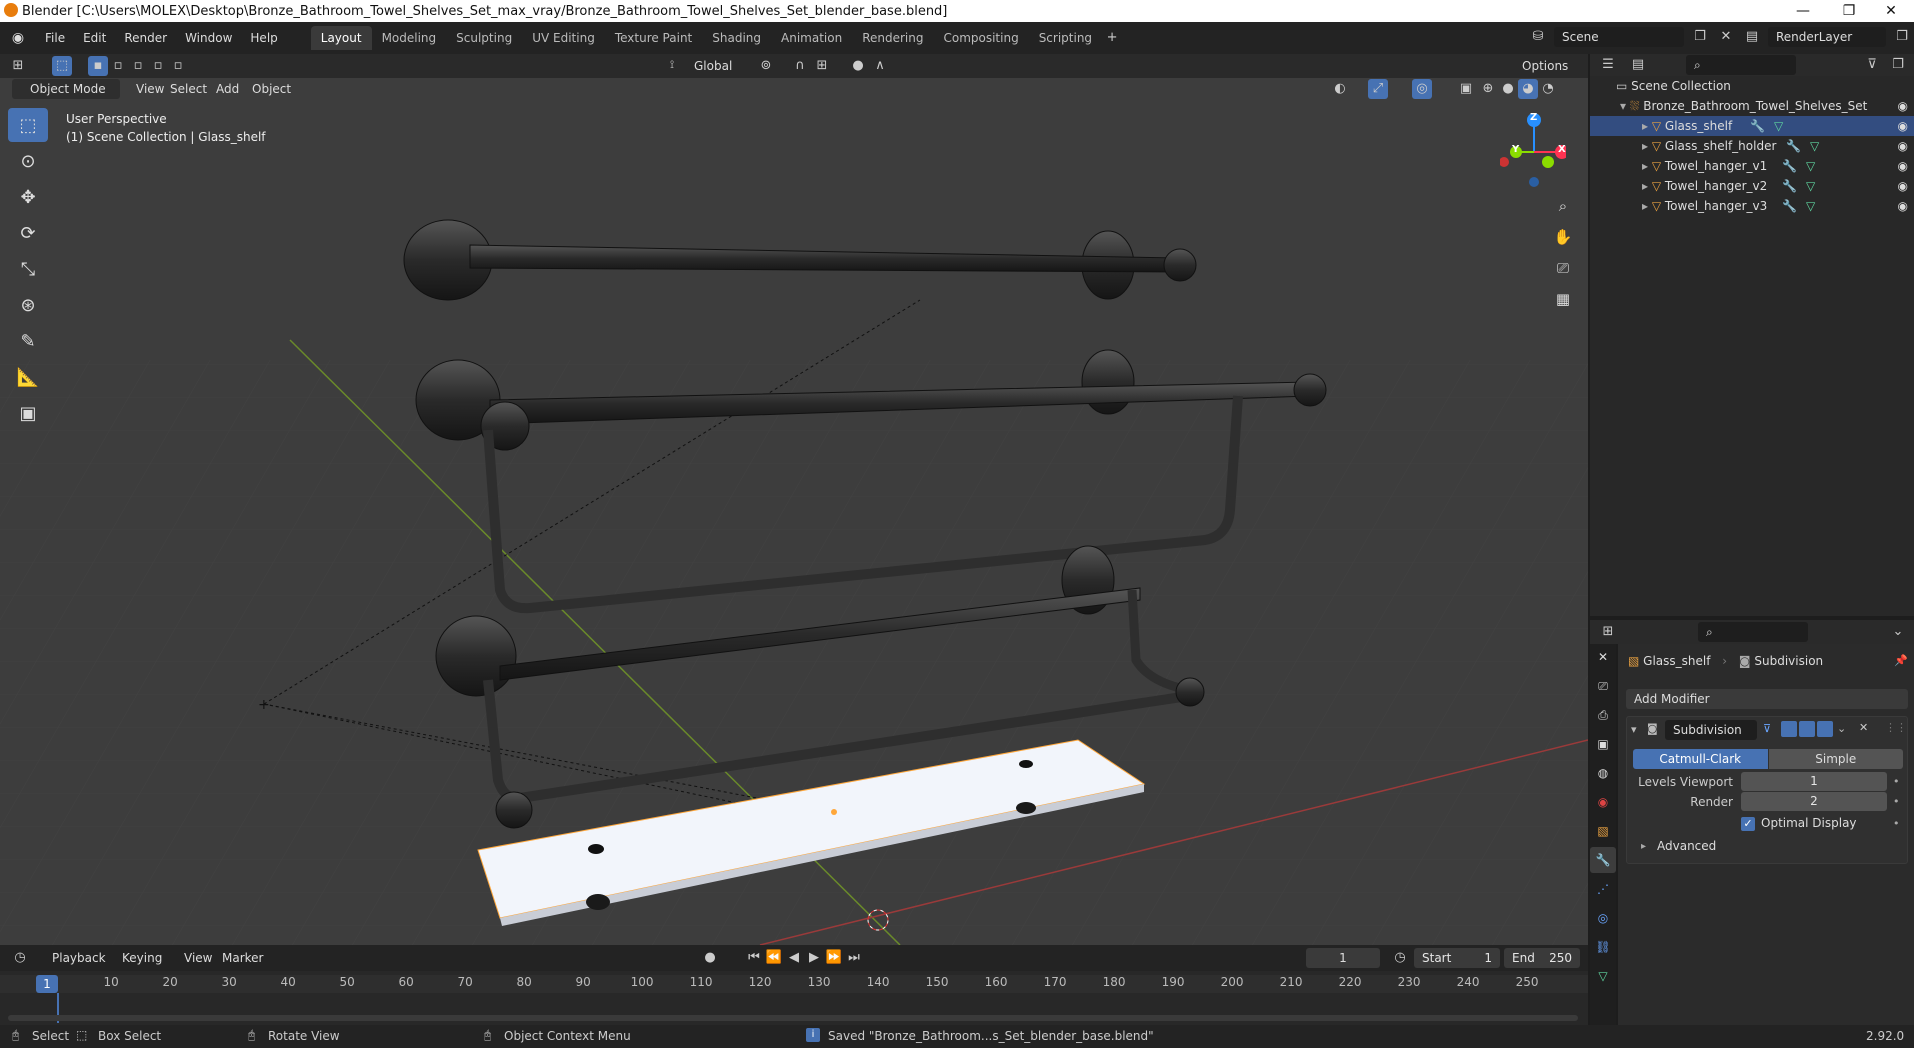 The width and height of the screenshot is (1914, 1048). What do you see at coordinates (892, 38) in the screenshot?
I see `tab-rendering: Rendering` at bounding box center [892, 38].